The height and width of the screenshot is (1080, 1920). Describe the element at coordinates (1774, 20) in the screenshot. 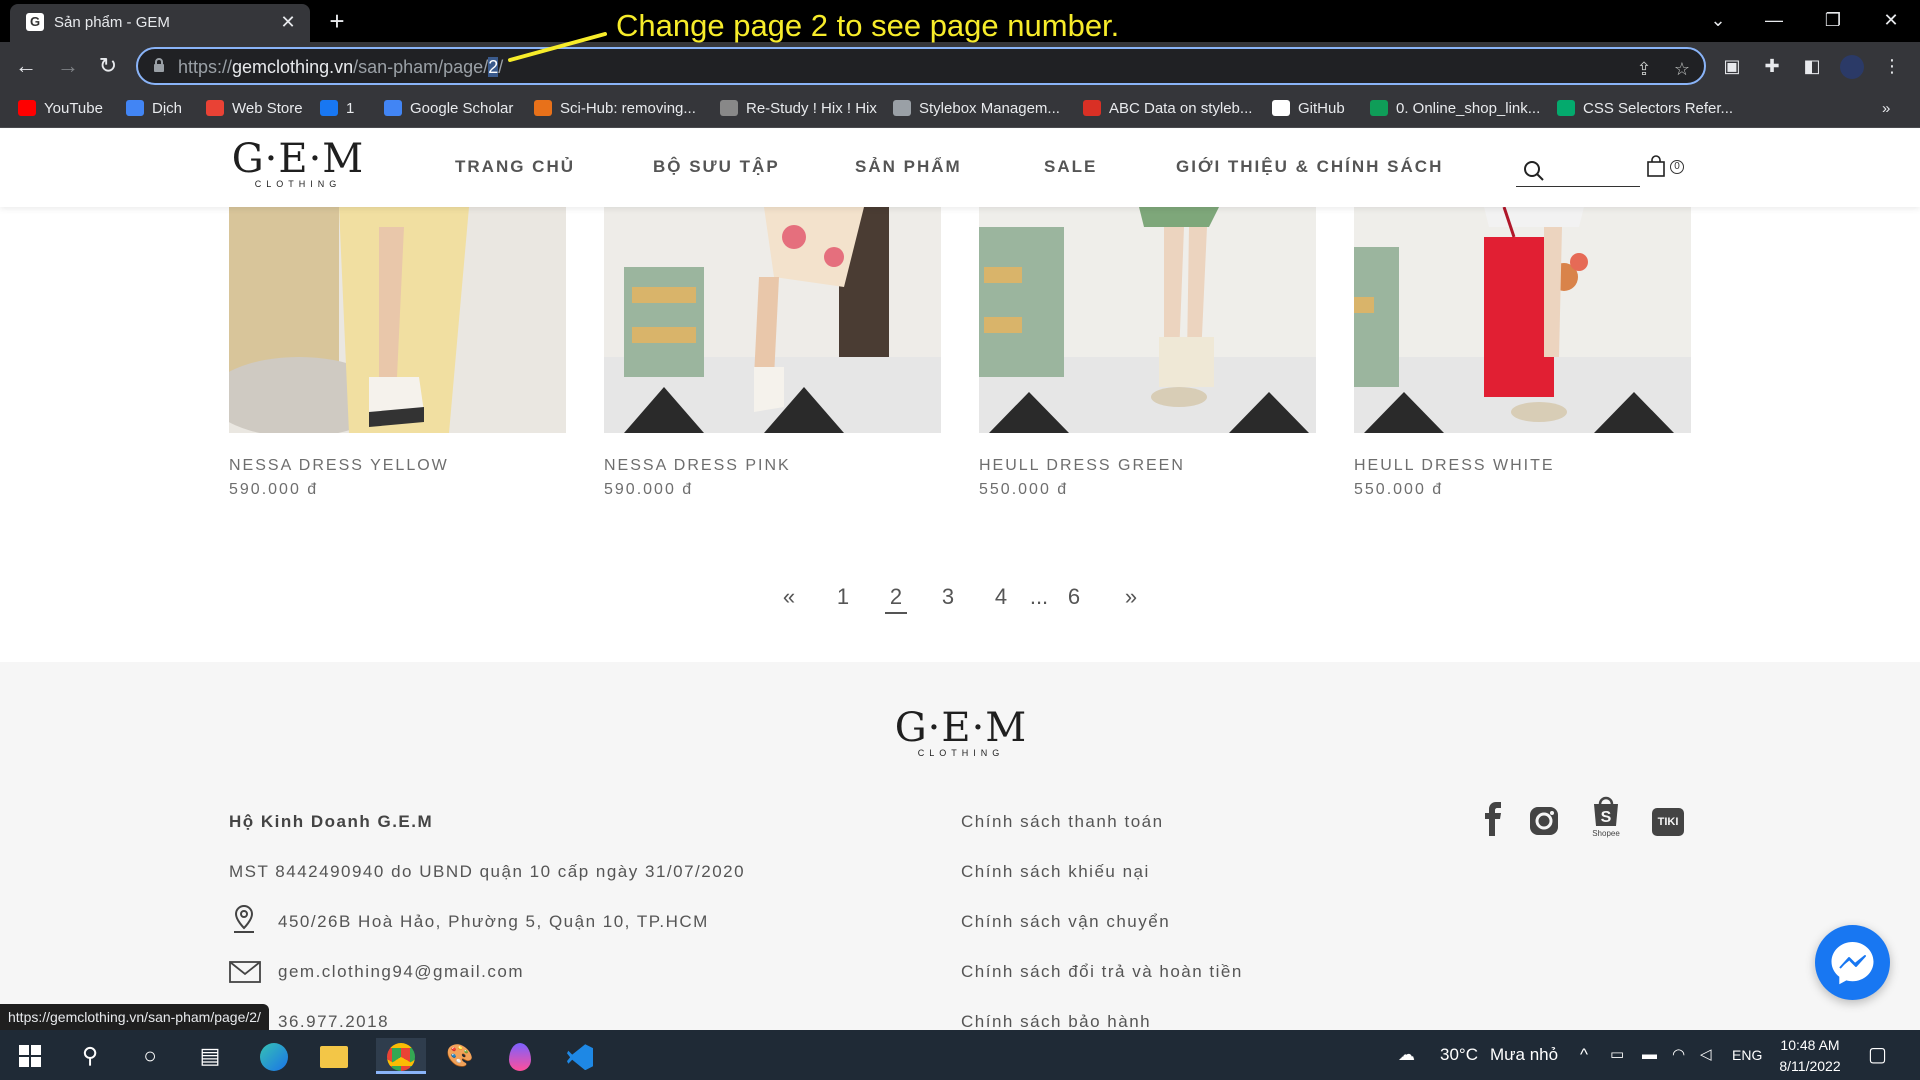

I see `minimize-button: —` at that location.